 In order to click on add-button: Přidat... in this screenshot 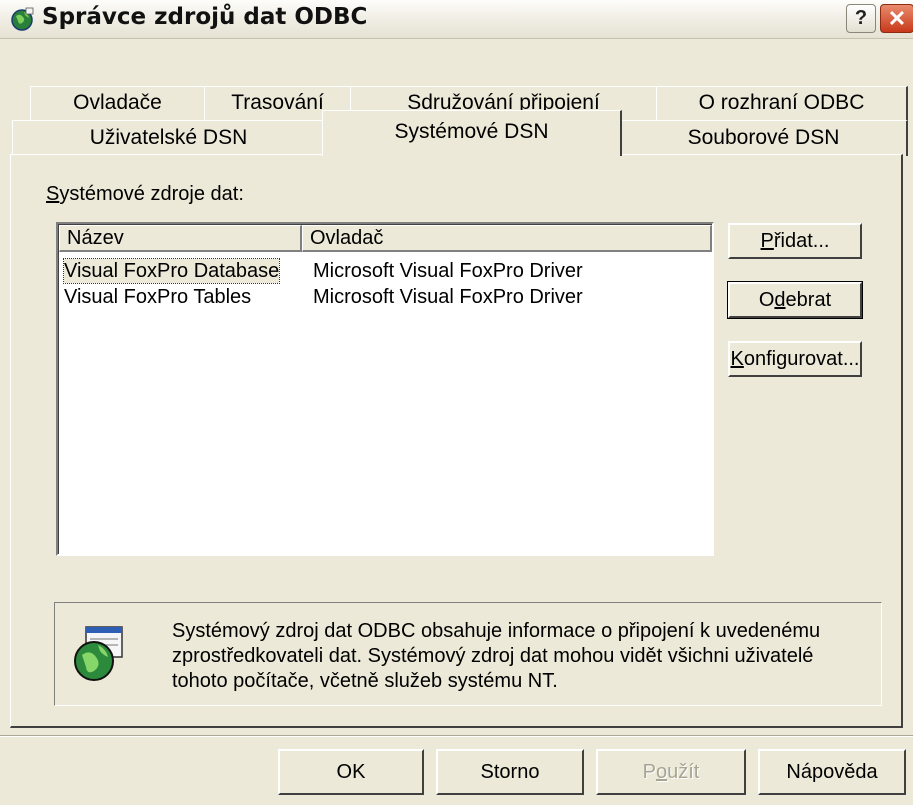, I will do `click(795, 241)`.